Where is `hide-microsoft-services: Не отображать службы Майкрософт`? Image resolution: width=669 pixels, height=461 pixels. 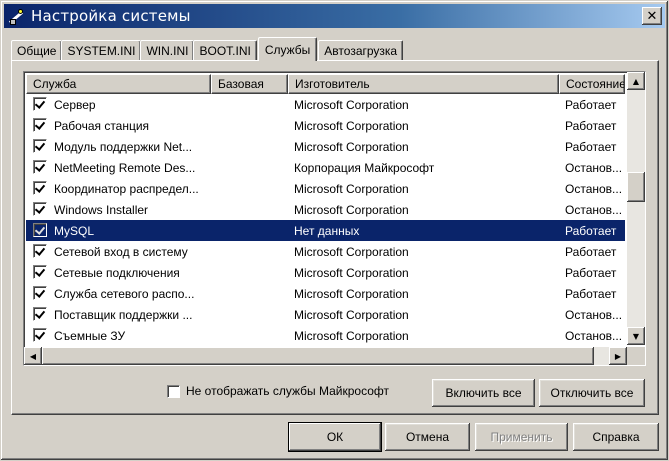
hide-microsoft-services: Не отображать службы Майкрософт is located at coordinates (278, 391).